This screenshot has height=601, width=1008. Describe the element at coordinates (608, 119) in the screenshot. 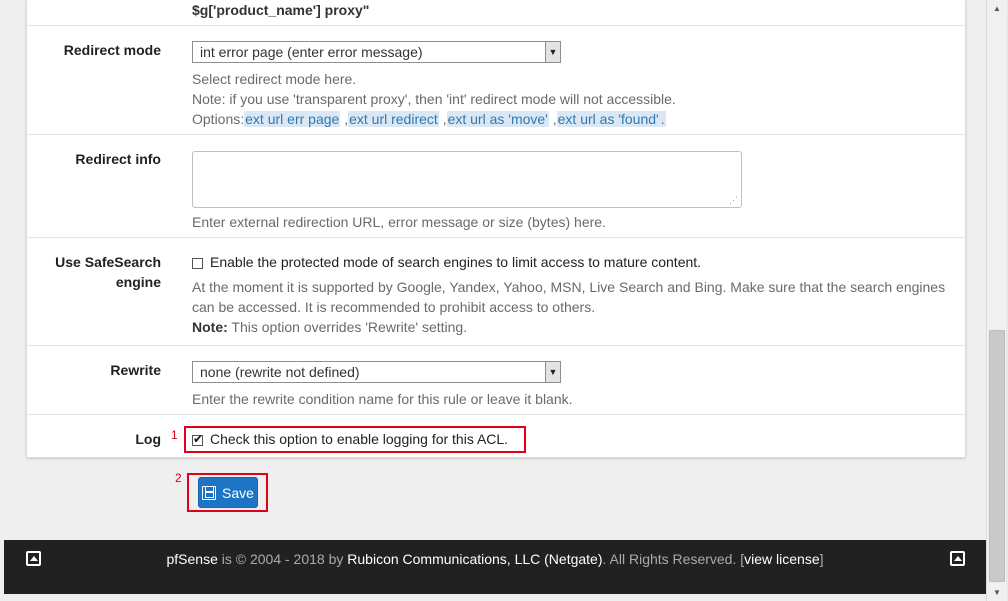

I see `option-link-found: ext url as 'found'` at that location.